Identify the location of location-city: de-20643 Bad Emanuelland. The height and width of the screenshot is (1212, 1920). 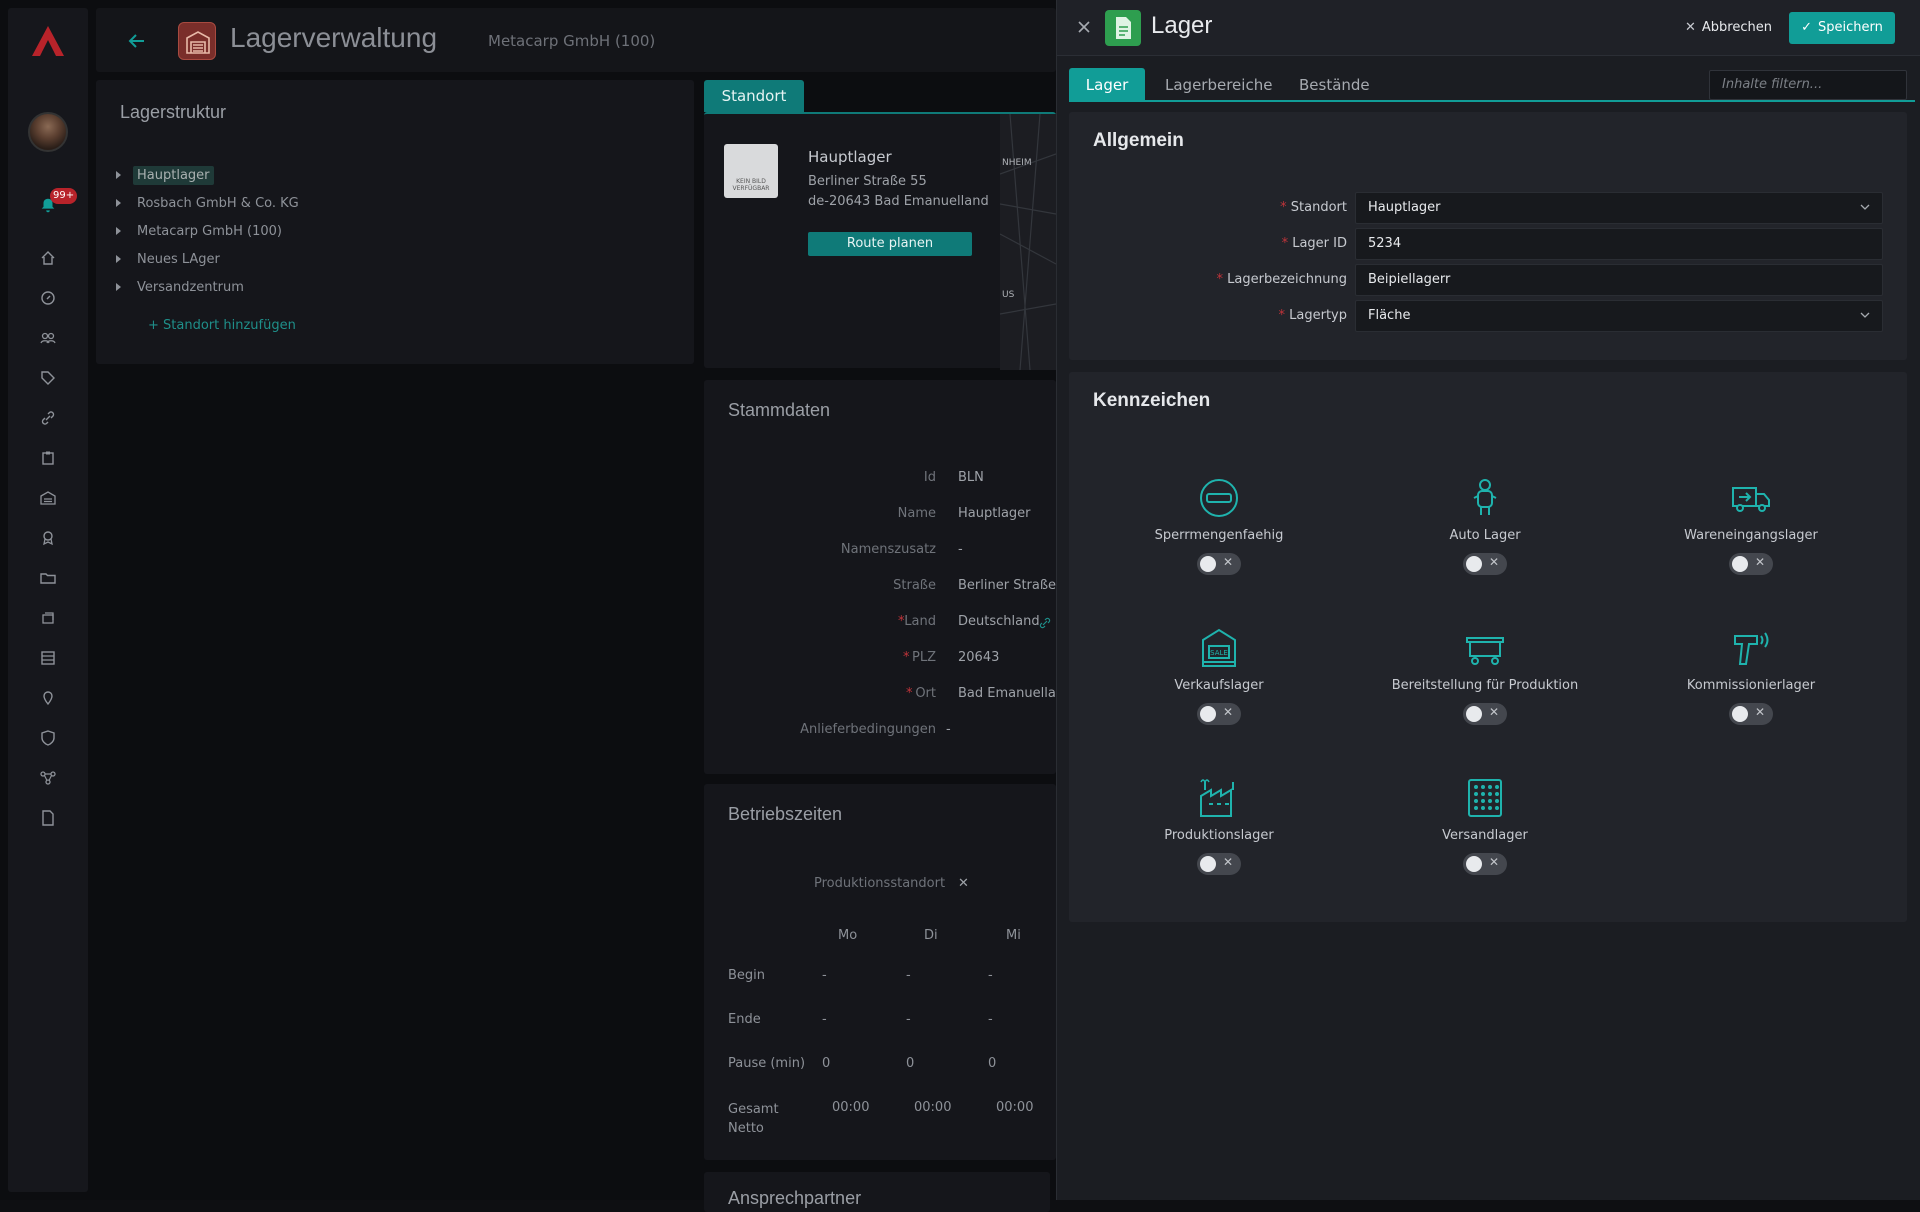
(898, 201).